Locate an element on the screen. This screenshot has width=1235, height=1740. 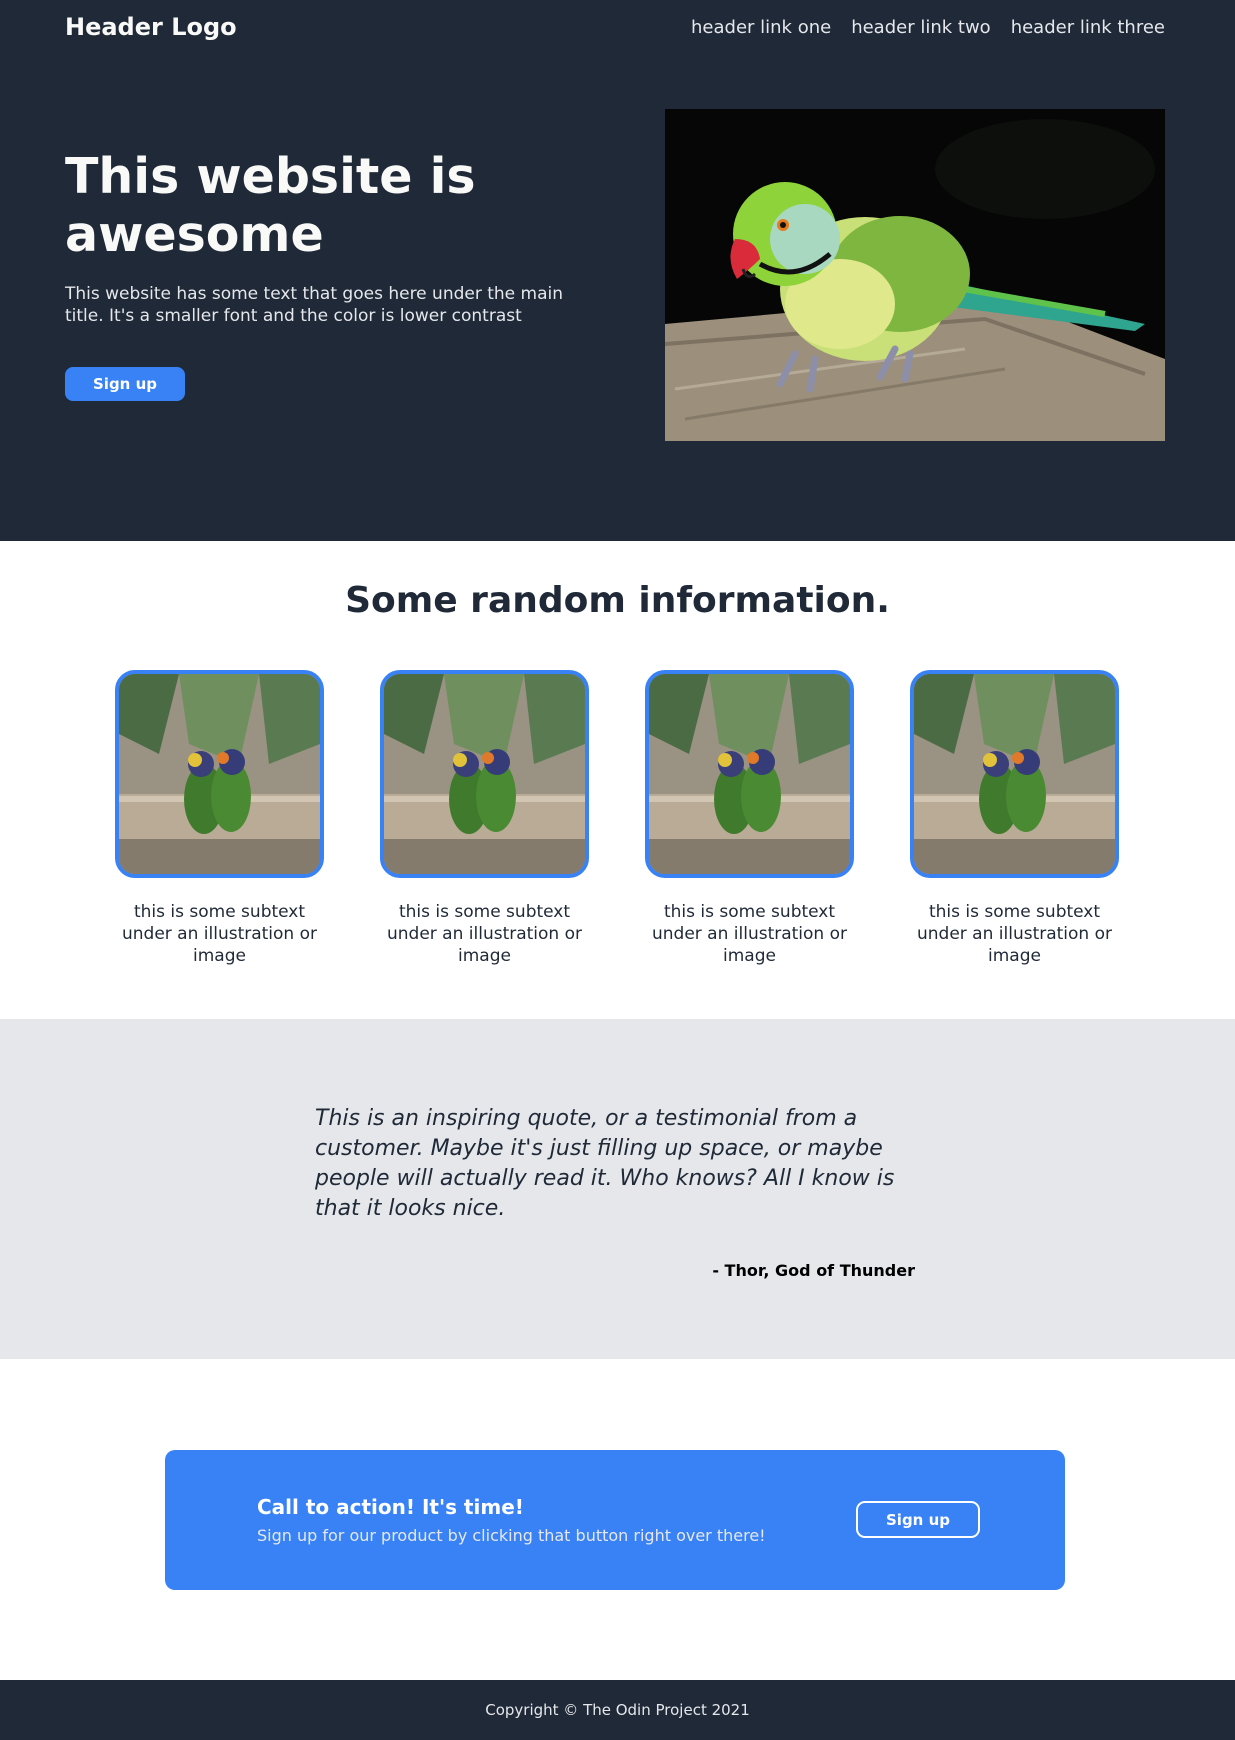
parrot-illustration is located at coordinates (915, 275).